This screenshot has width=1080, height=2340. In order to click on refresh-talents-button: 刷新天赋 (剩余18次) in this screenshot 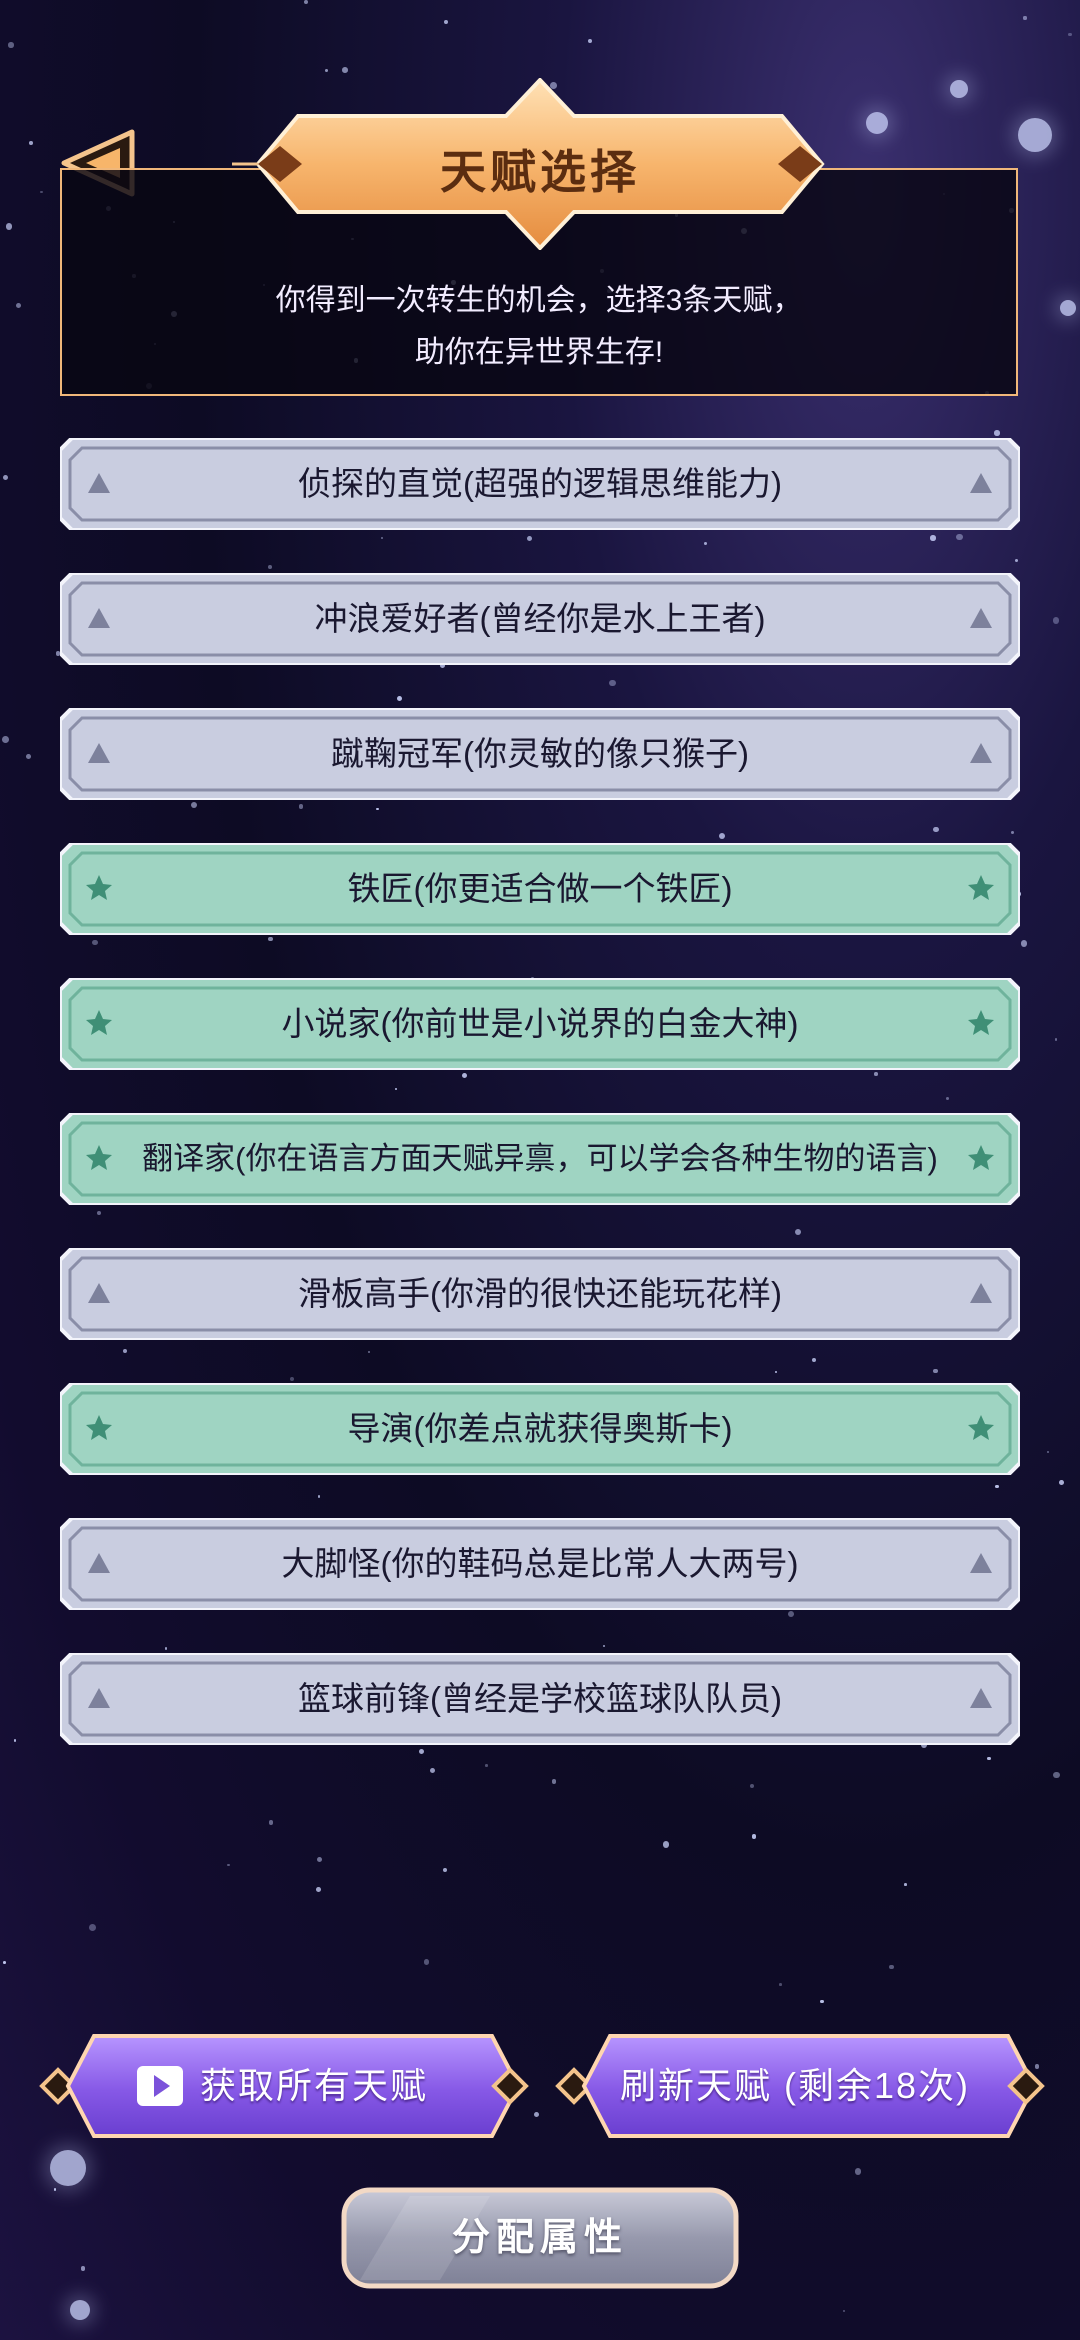, I will do `click(799, 2086)`.